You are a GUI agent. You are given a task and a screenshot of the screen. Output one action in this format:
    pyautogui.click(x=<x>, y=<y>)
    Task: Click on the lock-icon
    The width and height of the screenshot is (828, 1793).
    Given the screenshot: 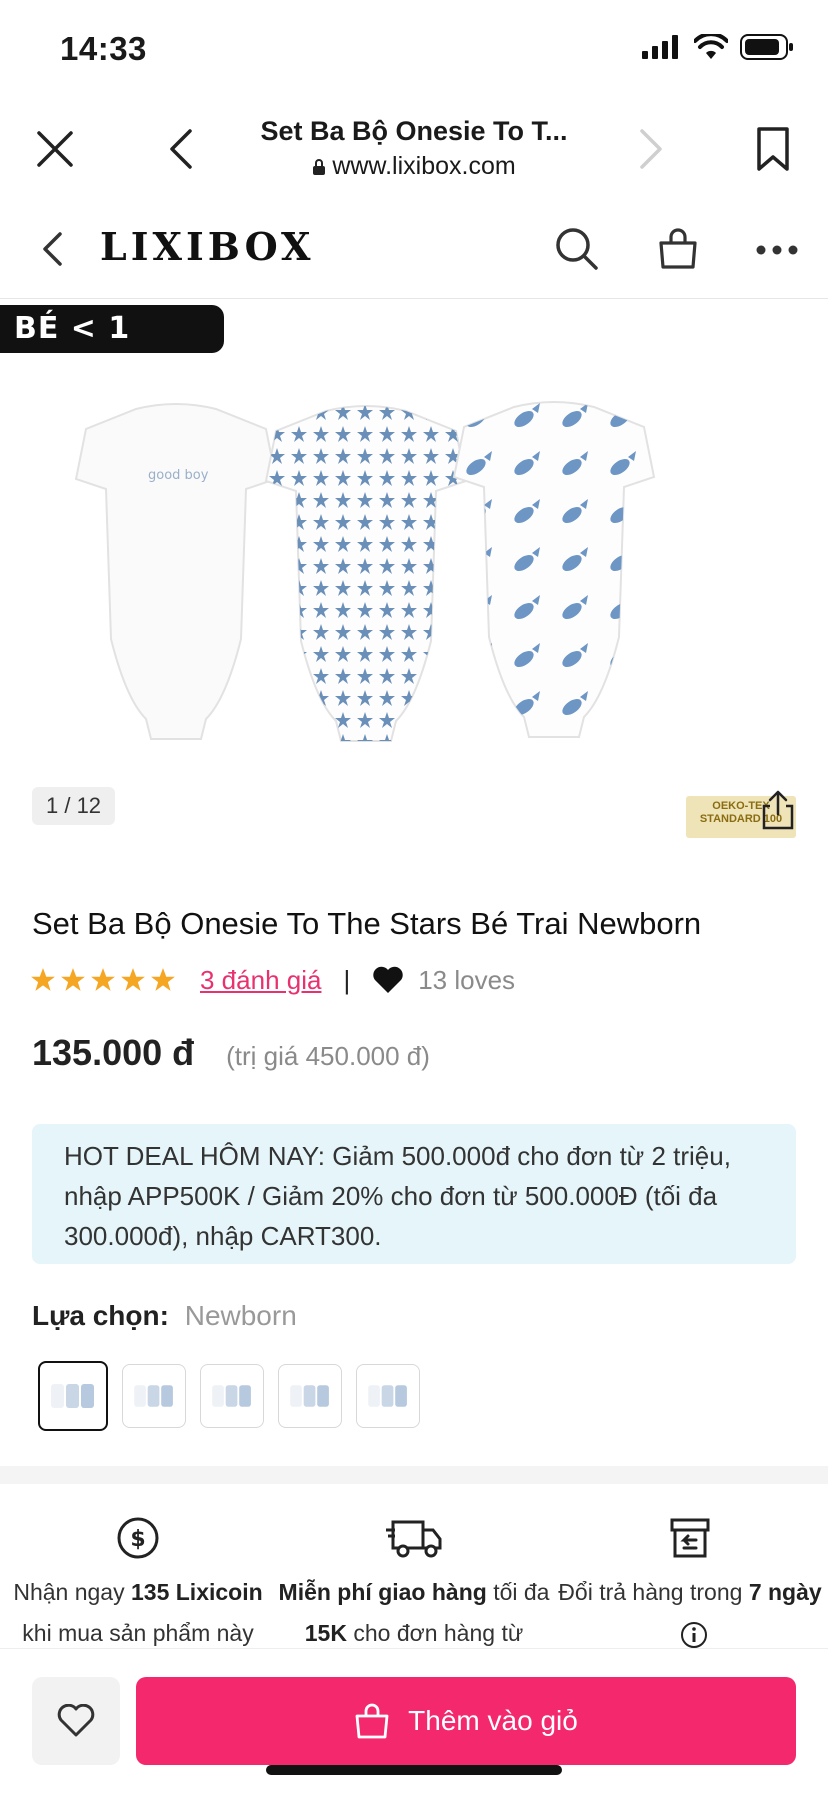 What is the action you would take?
    pyautogui.click(x=319, y=166)
    